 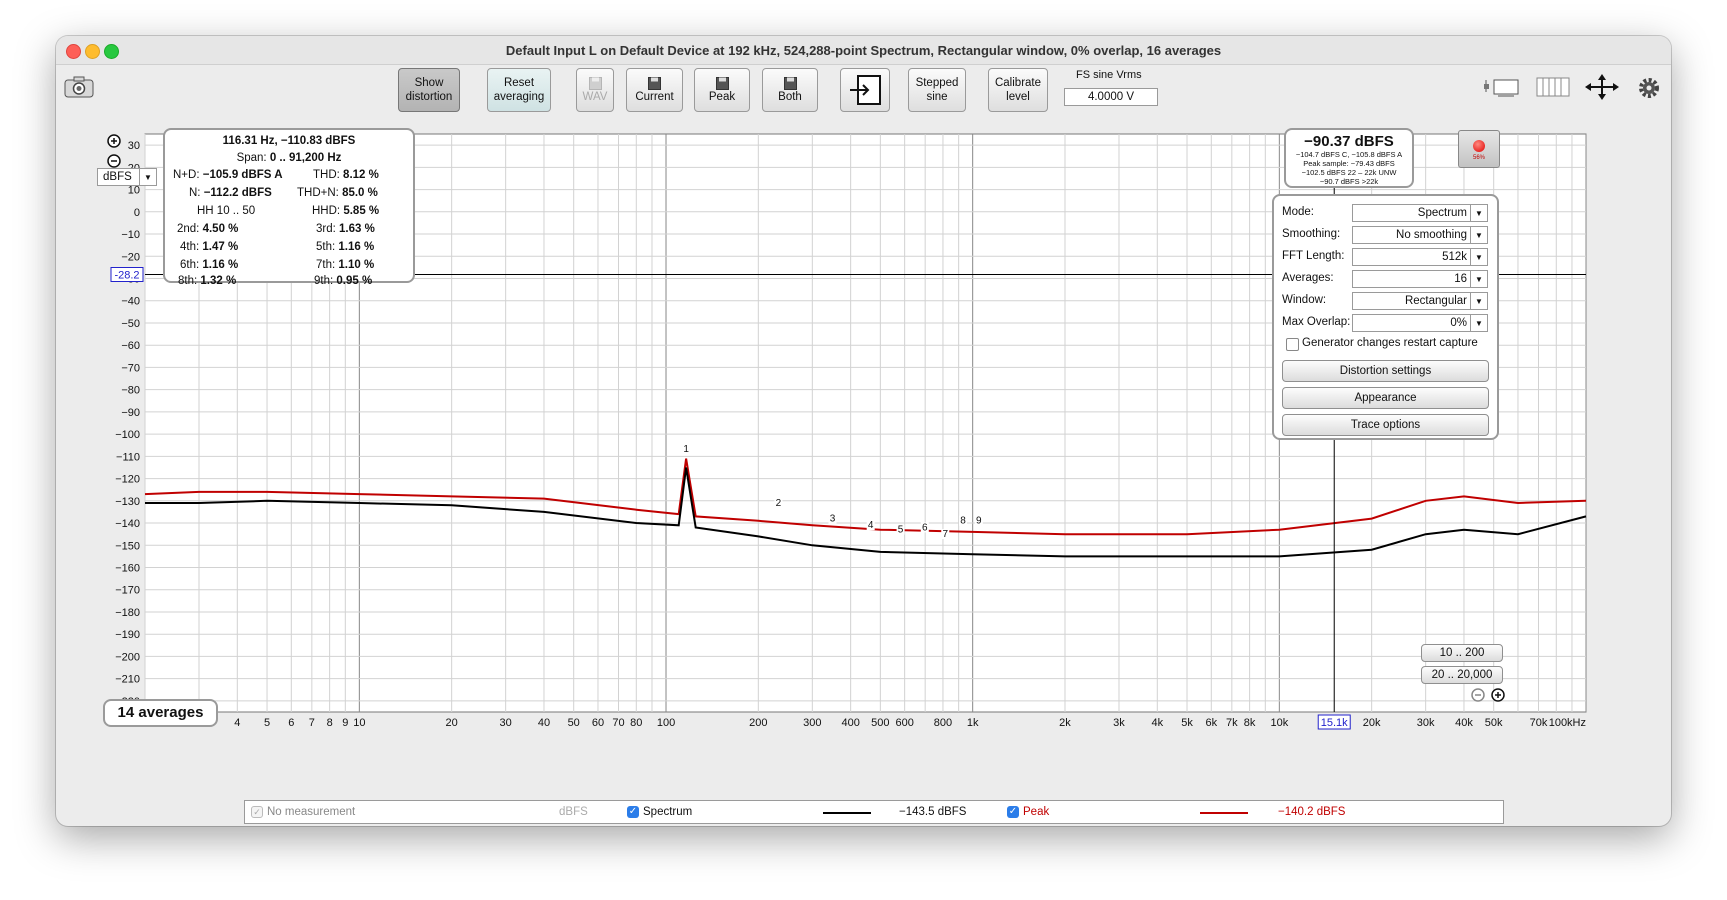 I want to click on smoothing-select: No smoothing ▼, so click(x=1420, y=235).